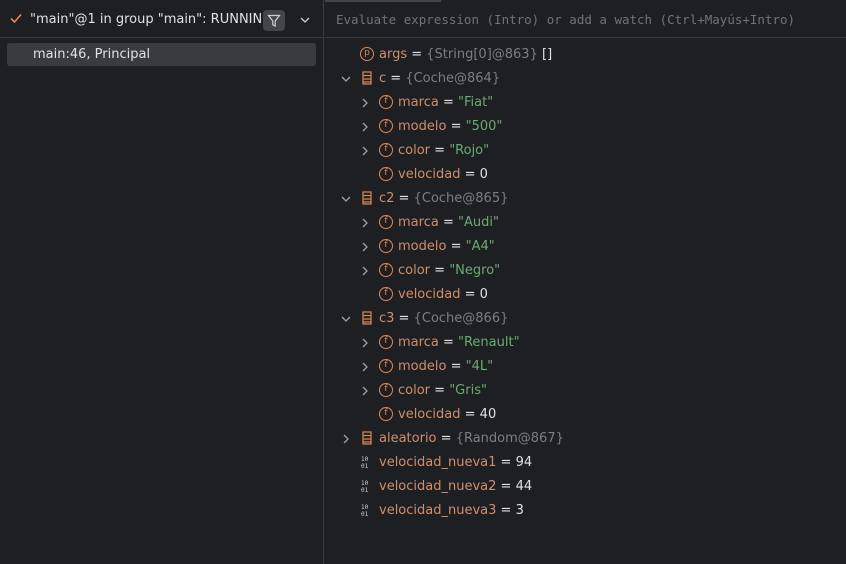 The height and width of the screenshot is (564, 846). What do you see at coordinates (461, 318) in the screenshot?
I see `variable-ref: {Coche@866}` at bounding box center [461, 318].